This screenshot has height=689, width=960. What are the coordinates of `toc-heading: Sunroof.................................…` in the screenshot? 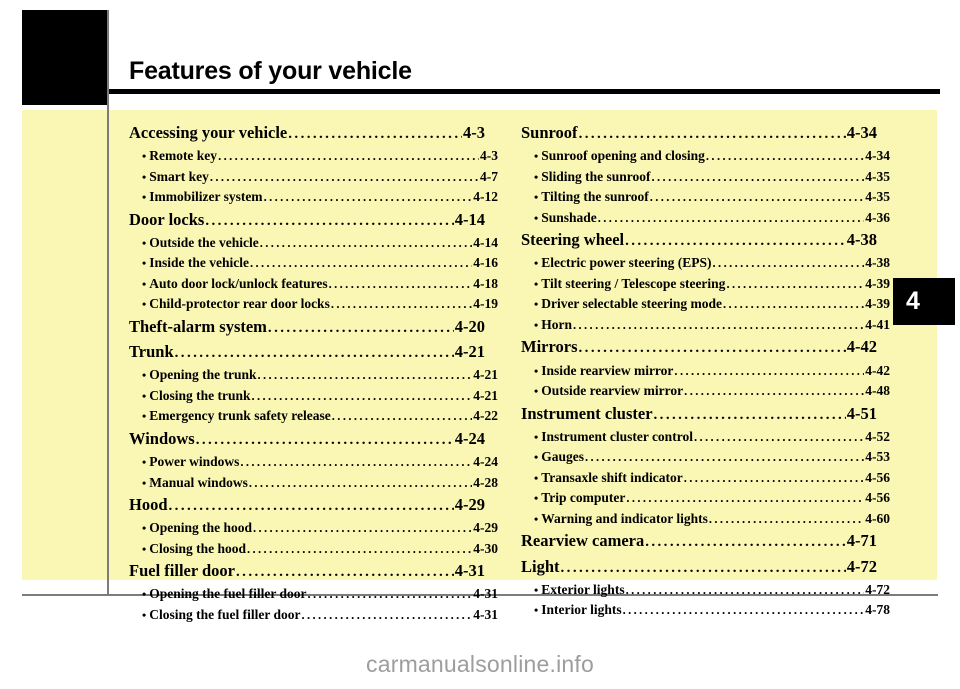 It's located at (699, 133).